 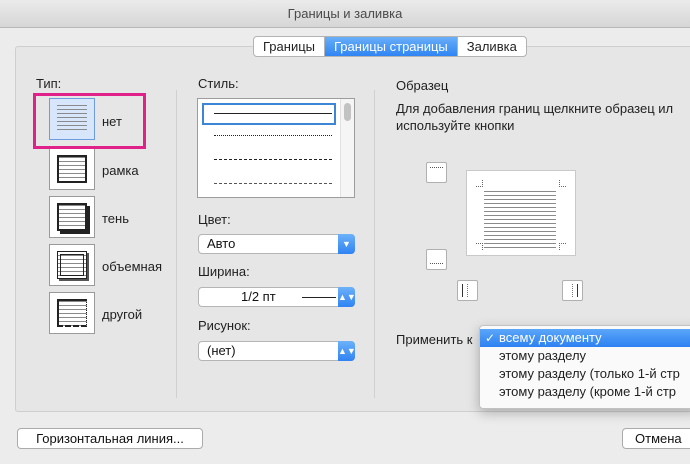 What do you see at coordinates (422, 85) in the screenshot?
I see `preview-label: Образец` at bounding box center [422, 85].